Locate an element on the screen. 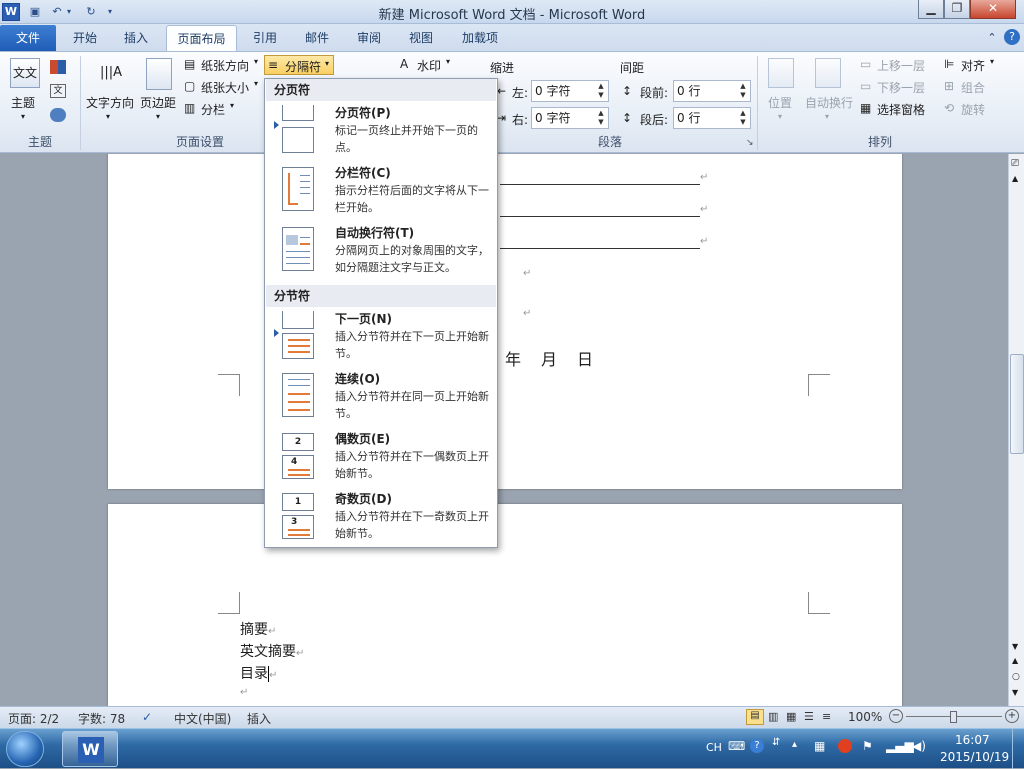  previous-page-icon: ▲ is located at coordinates (1015, 660).